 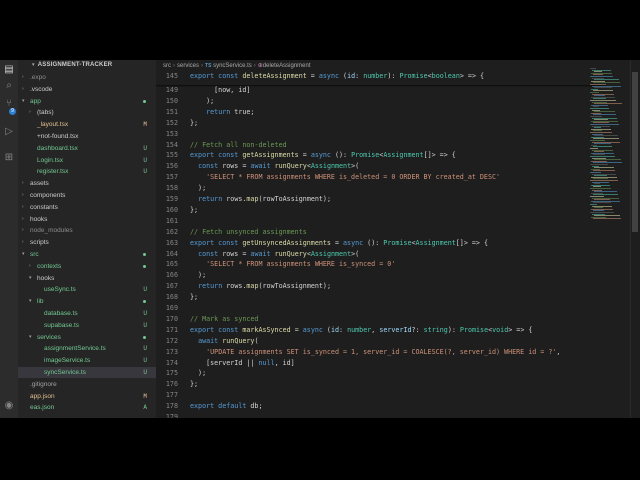 What do you see at coordinates (9, 86) in the screenshot?
I see `search-icon: ⌕` at bounding box center [9, 86].